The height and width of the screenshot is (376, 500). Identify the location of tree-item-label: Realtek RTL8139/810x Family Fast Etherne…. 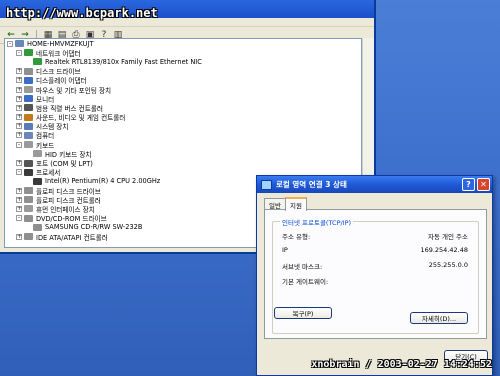
(123, 61).